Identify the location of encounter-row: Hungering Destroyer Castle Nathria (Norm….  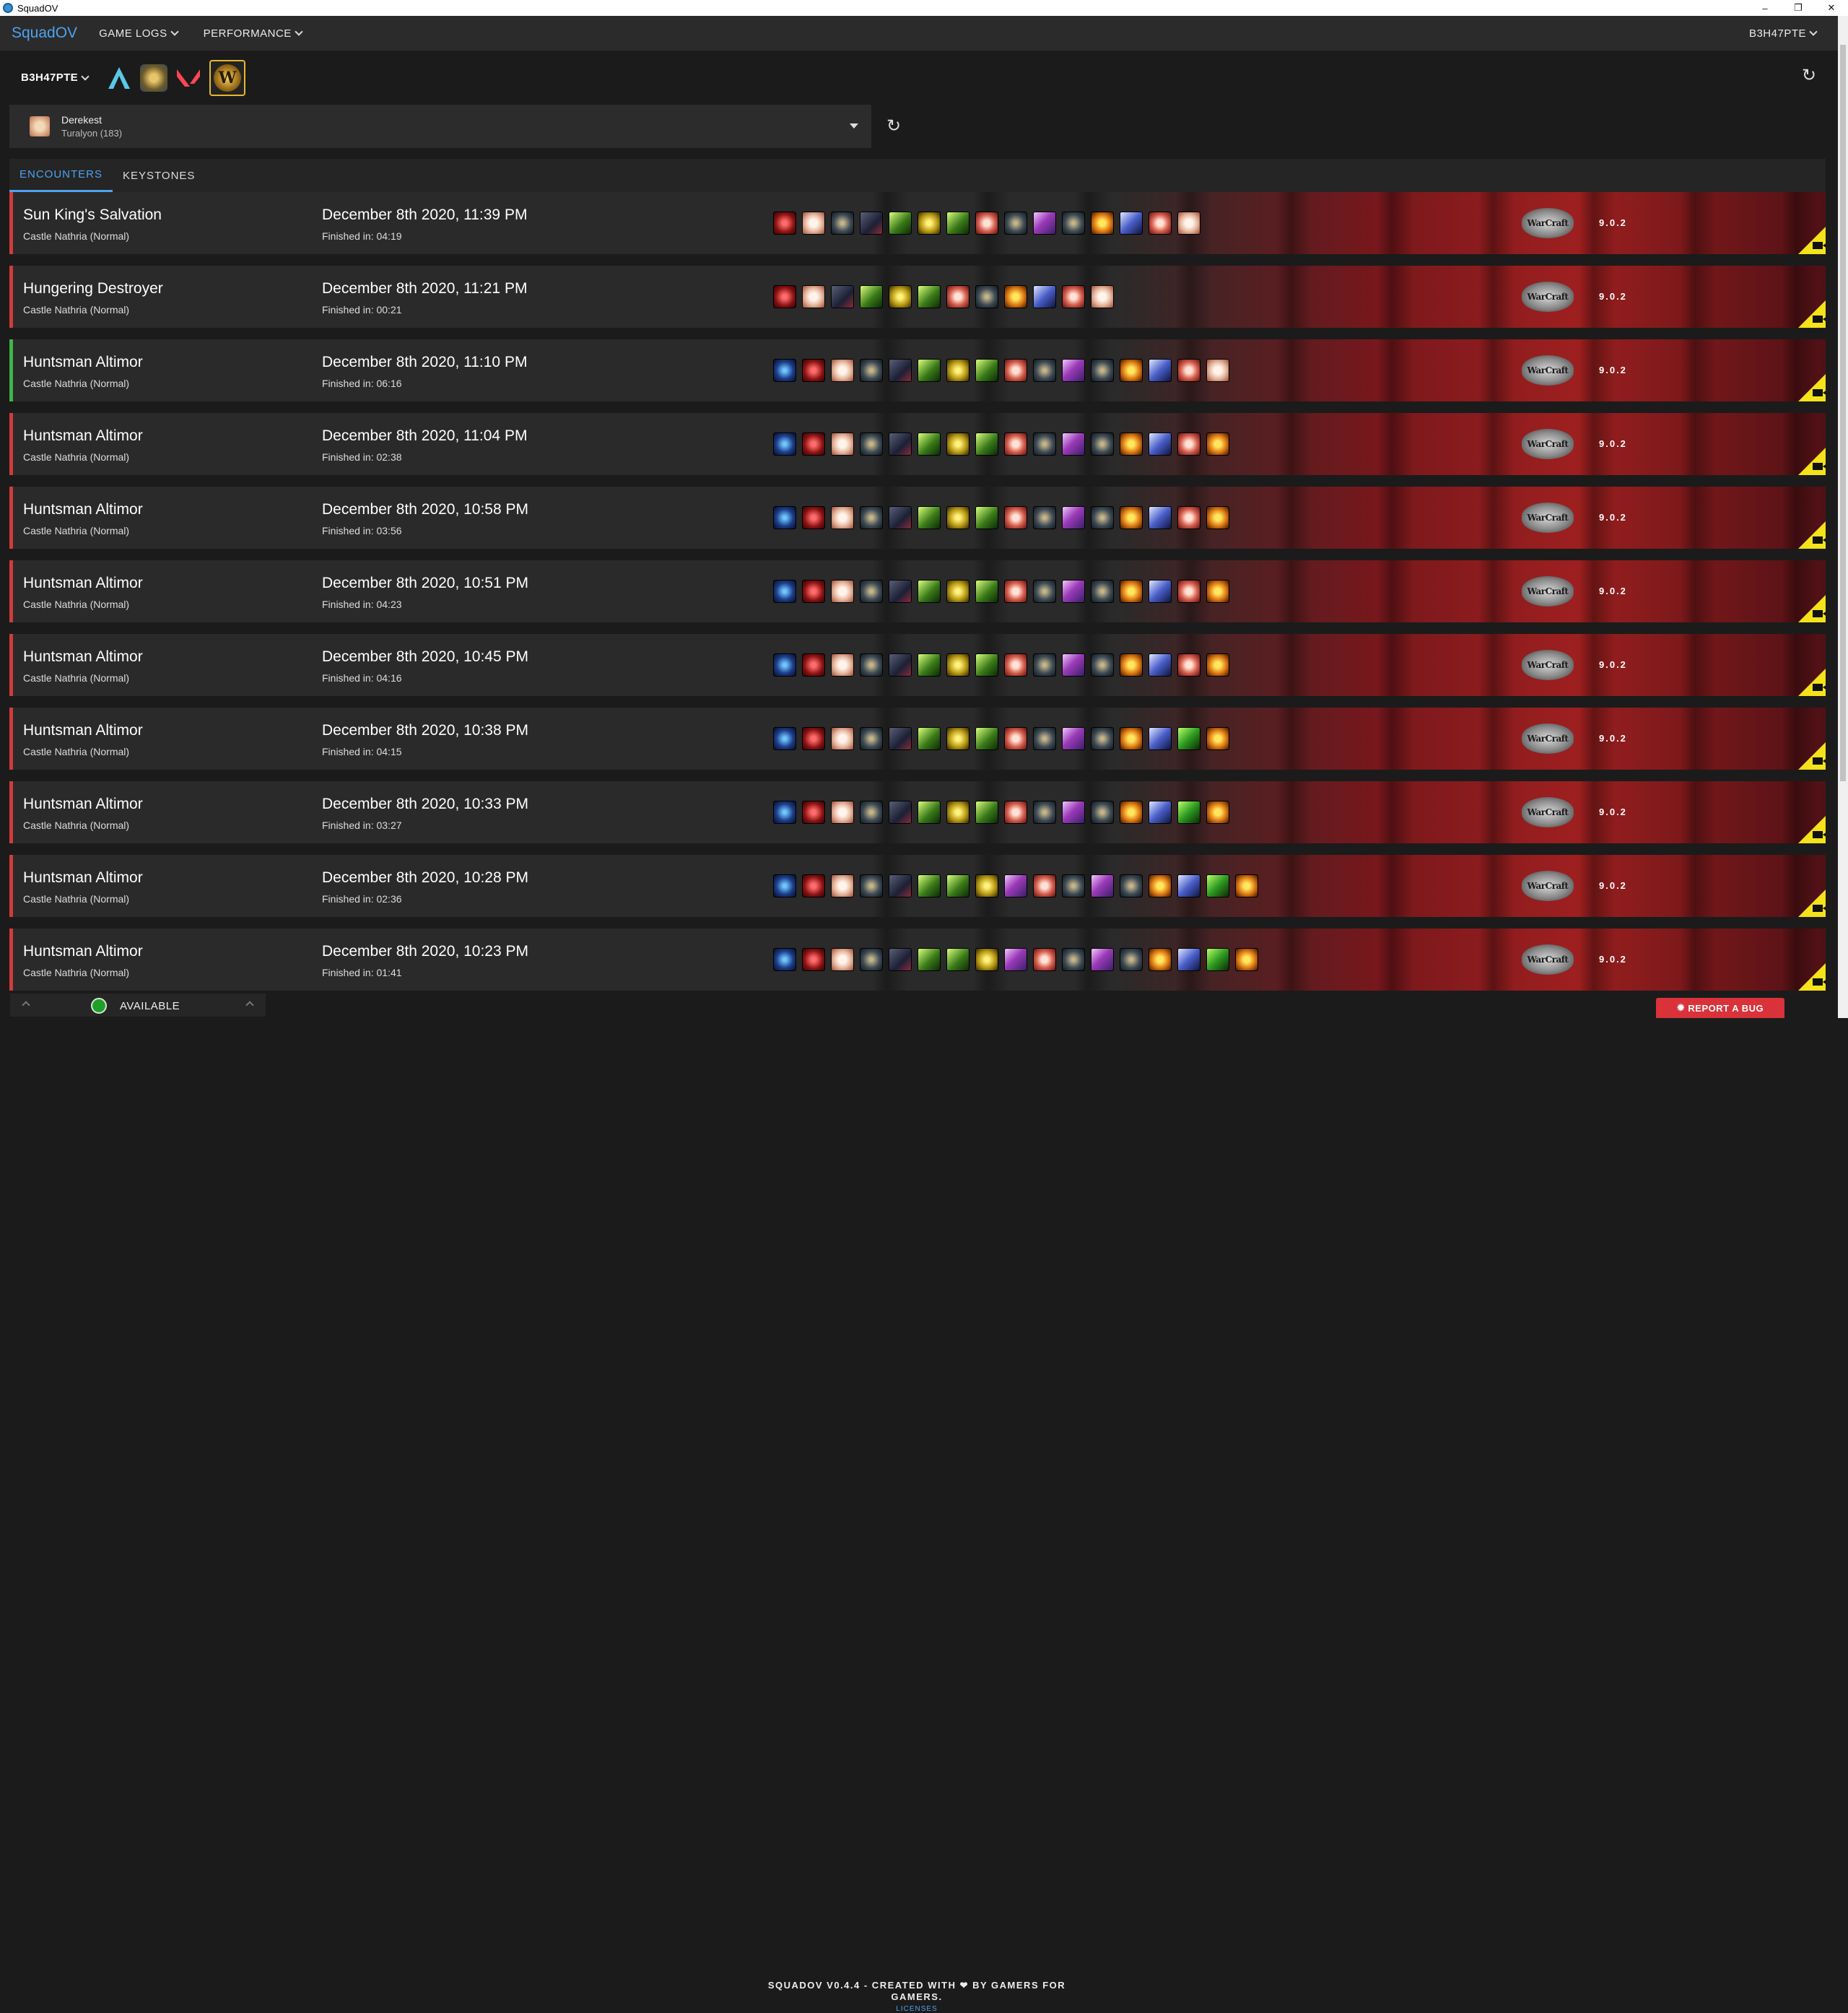
(917, 297).